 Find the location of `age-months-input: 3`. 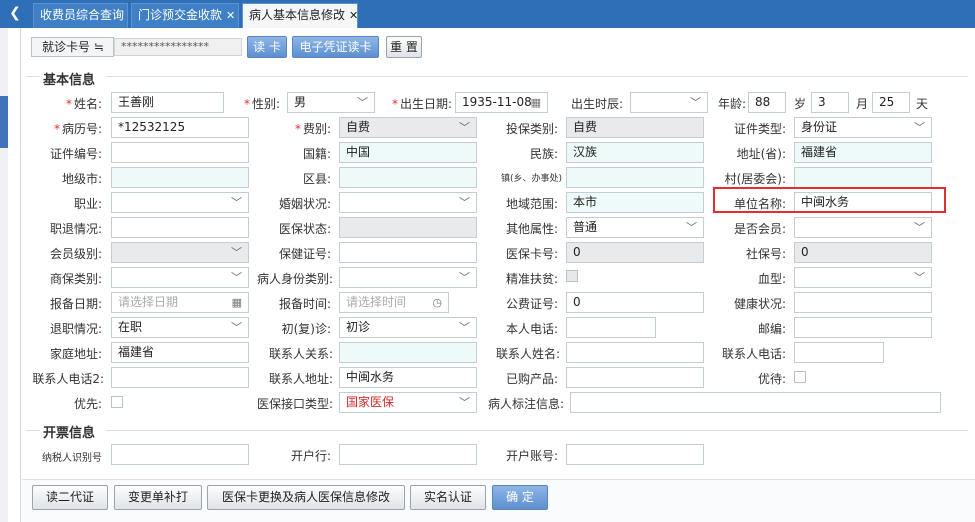

age-months-input: 3 is located at coordinates (830, 102).